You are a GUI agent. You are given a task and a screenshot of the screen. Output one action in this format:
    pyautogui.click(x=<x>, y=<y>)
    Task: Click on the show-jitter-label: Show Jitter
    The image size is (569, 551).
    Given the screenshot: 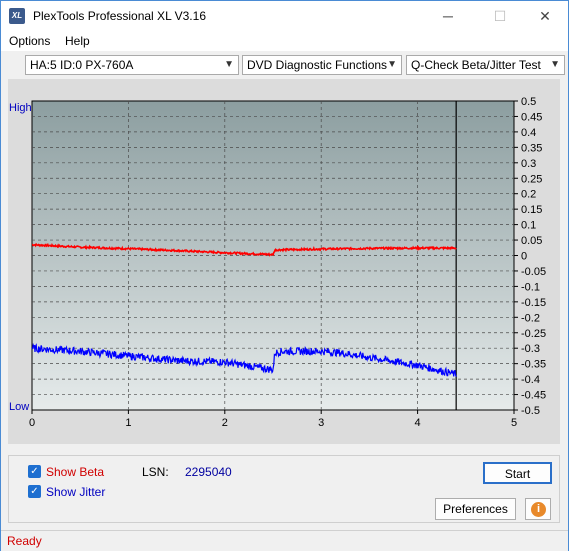 What is the action you would take?
    pyautogui.click(x=75, y=492)
    